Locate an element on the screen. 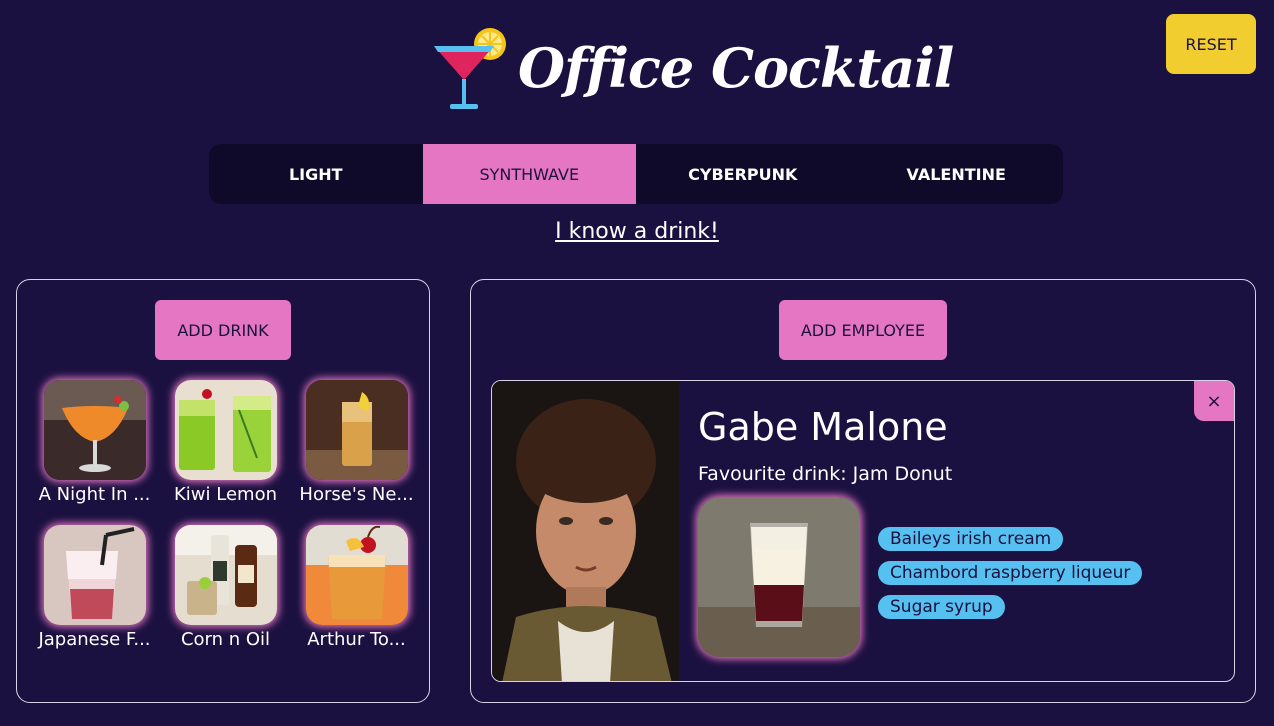 This screenshot has width=1274, height=726. employee-photo is located at coordinates (585, 531).